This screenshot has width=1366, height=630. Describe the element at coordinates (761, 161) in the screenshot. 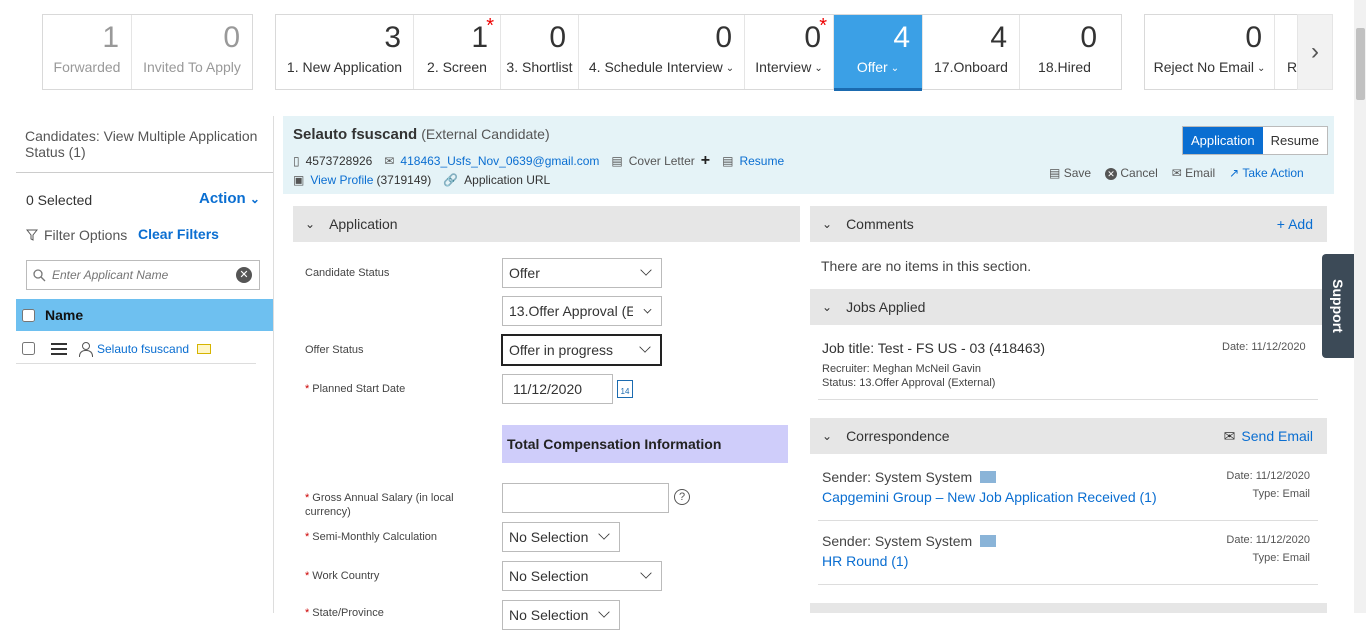

I see `resume-link: Resume` at that location.